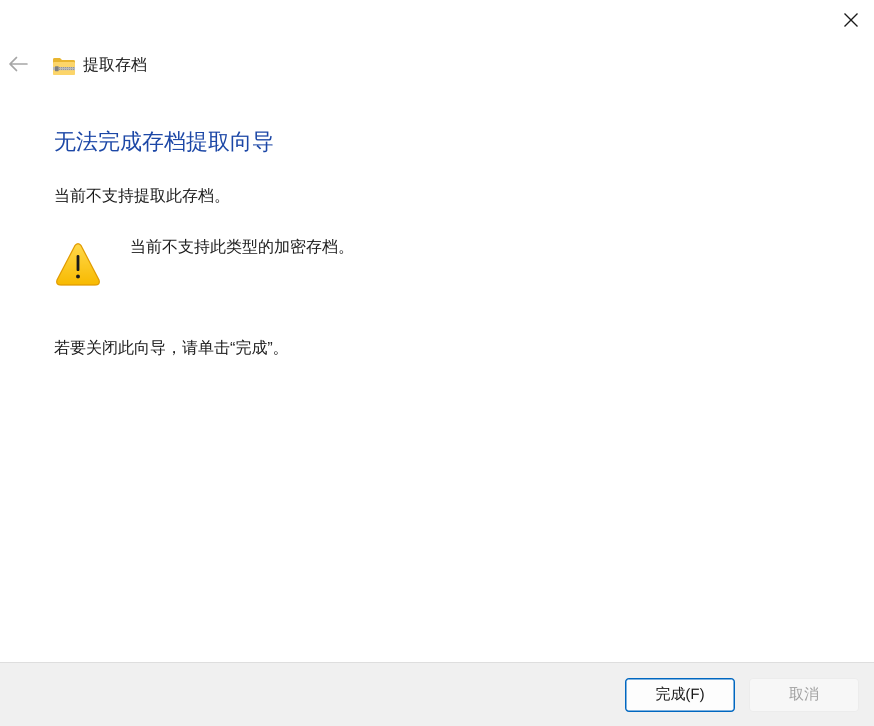  What do you see at coordinates (164, 142) in the screenshot?
I see `wizard-heading: 无法完成存档提取向导` at bounding box center [164, 142].